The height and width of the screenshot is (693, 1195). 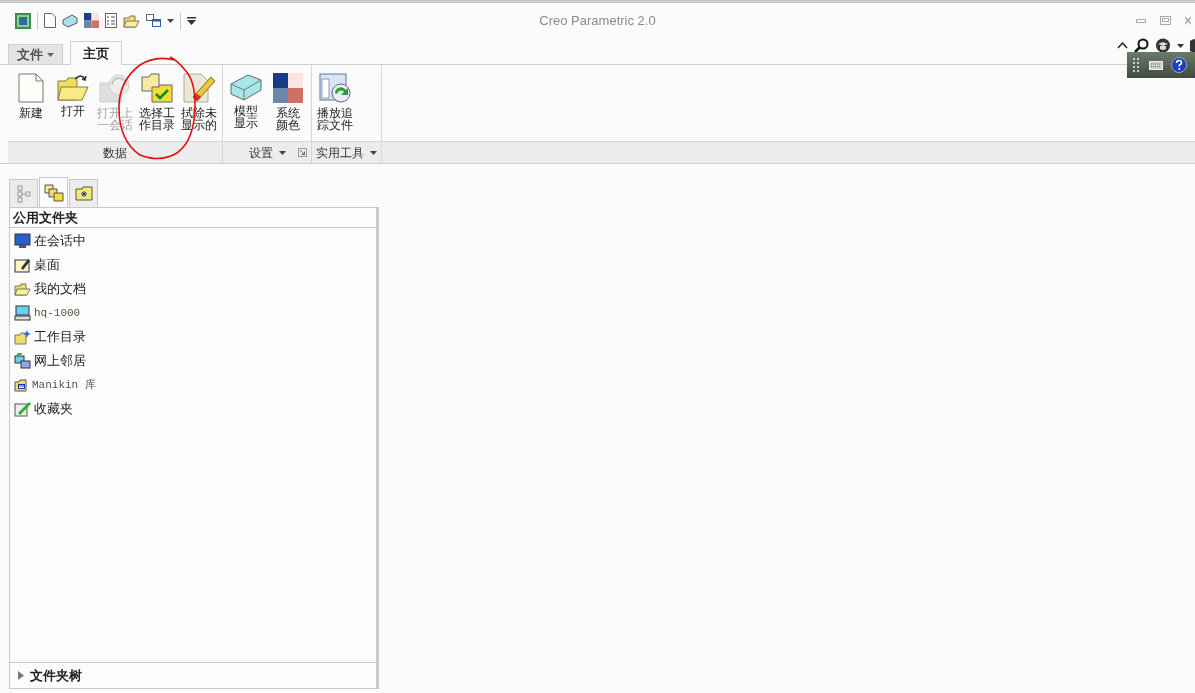 I want to click on folders-icon, so click(x=53, y=192).